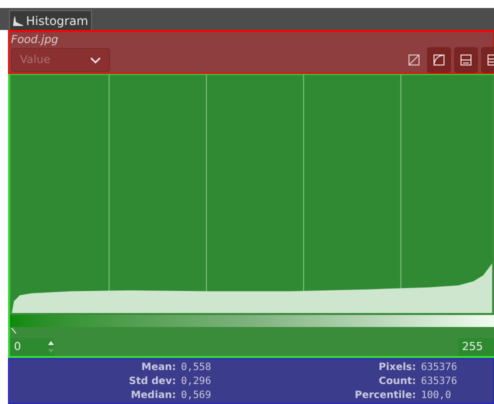 Image resolution: width=494 pixels, height=404 pixels. I want to click on stat-value: 100,0, so click(436, 396).